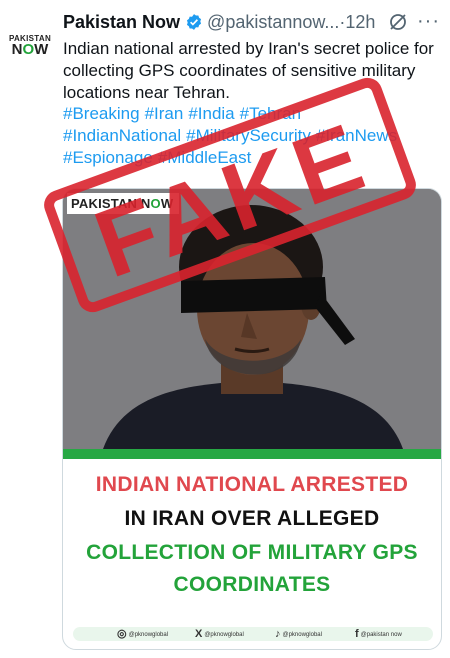 This screenshot has width=450, height=658. What do you see at coordinates (205, 157) in the screenshot?
I see `hashtag-middleeast: #MiddleEast` at bounding box center [205, 157].